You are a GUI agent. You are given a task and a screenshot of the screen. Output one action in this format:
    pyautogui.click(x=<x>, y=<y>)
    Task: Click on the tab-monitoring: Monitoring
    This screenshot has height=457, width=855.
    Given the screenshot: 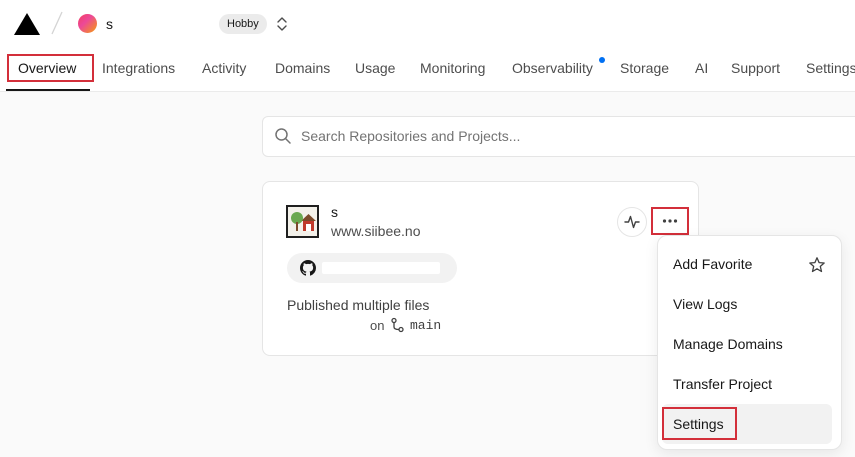 What is the action you would take?
    pyautogui.click(x=452, y=68)
    